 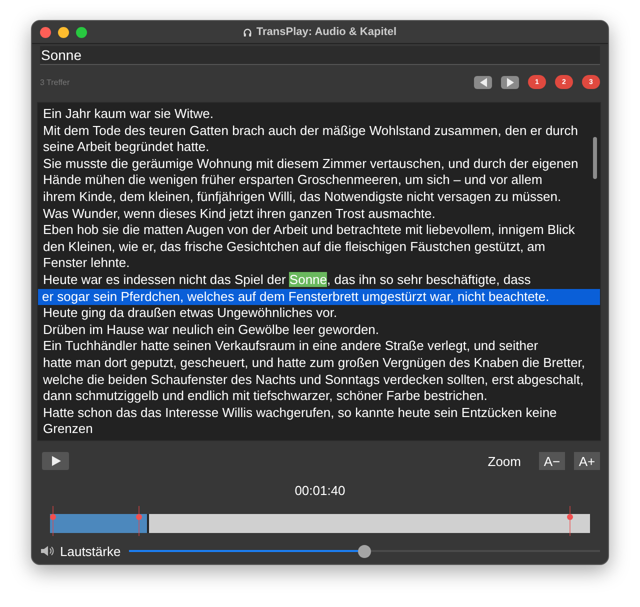 What do you see at coordinates (286, 280) in the screenshot?
I see `text-line: Heute war es indessen nicht das Spiel der Sonne, das ihn so sehr beschäftigte, dass` at bounding box center [286, 280].